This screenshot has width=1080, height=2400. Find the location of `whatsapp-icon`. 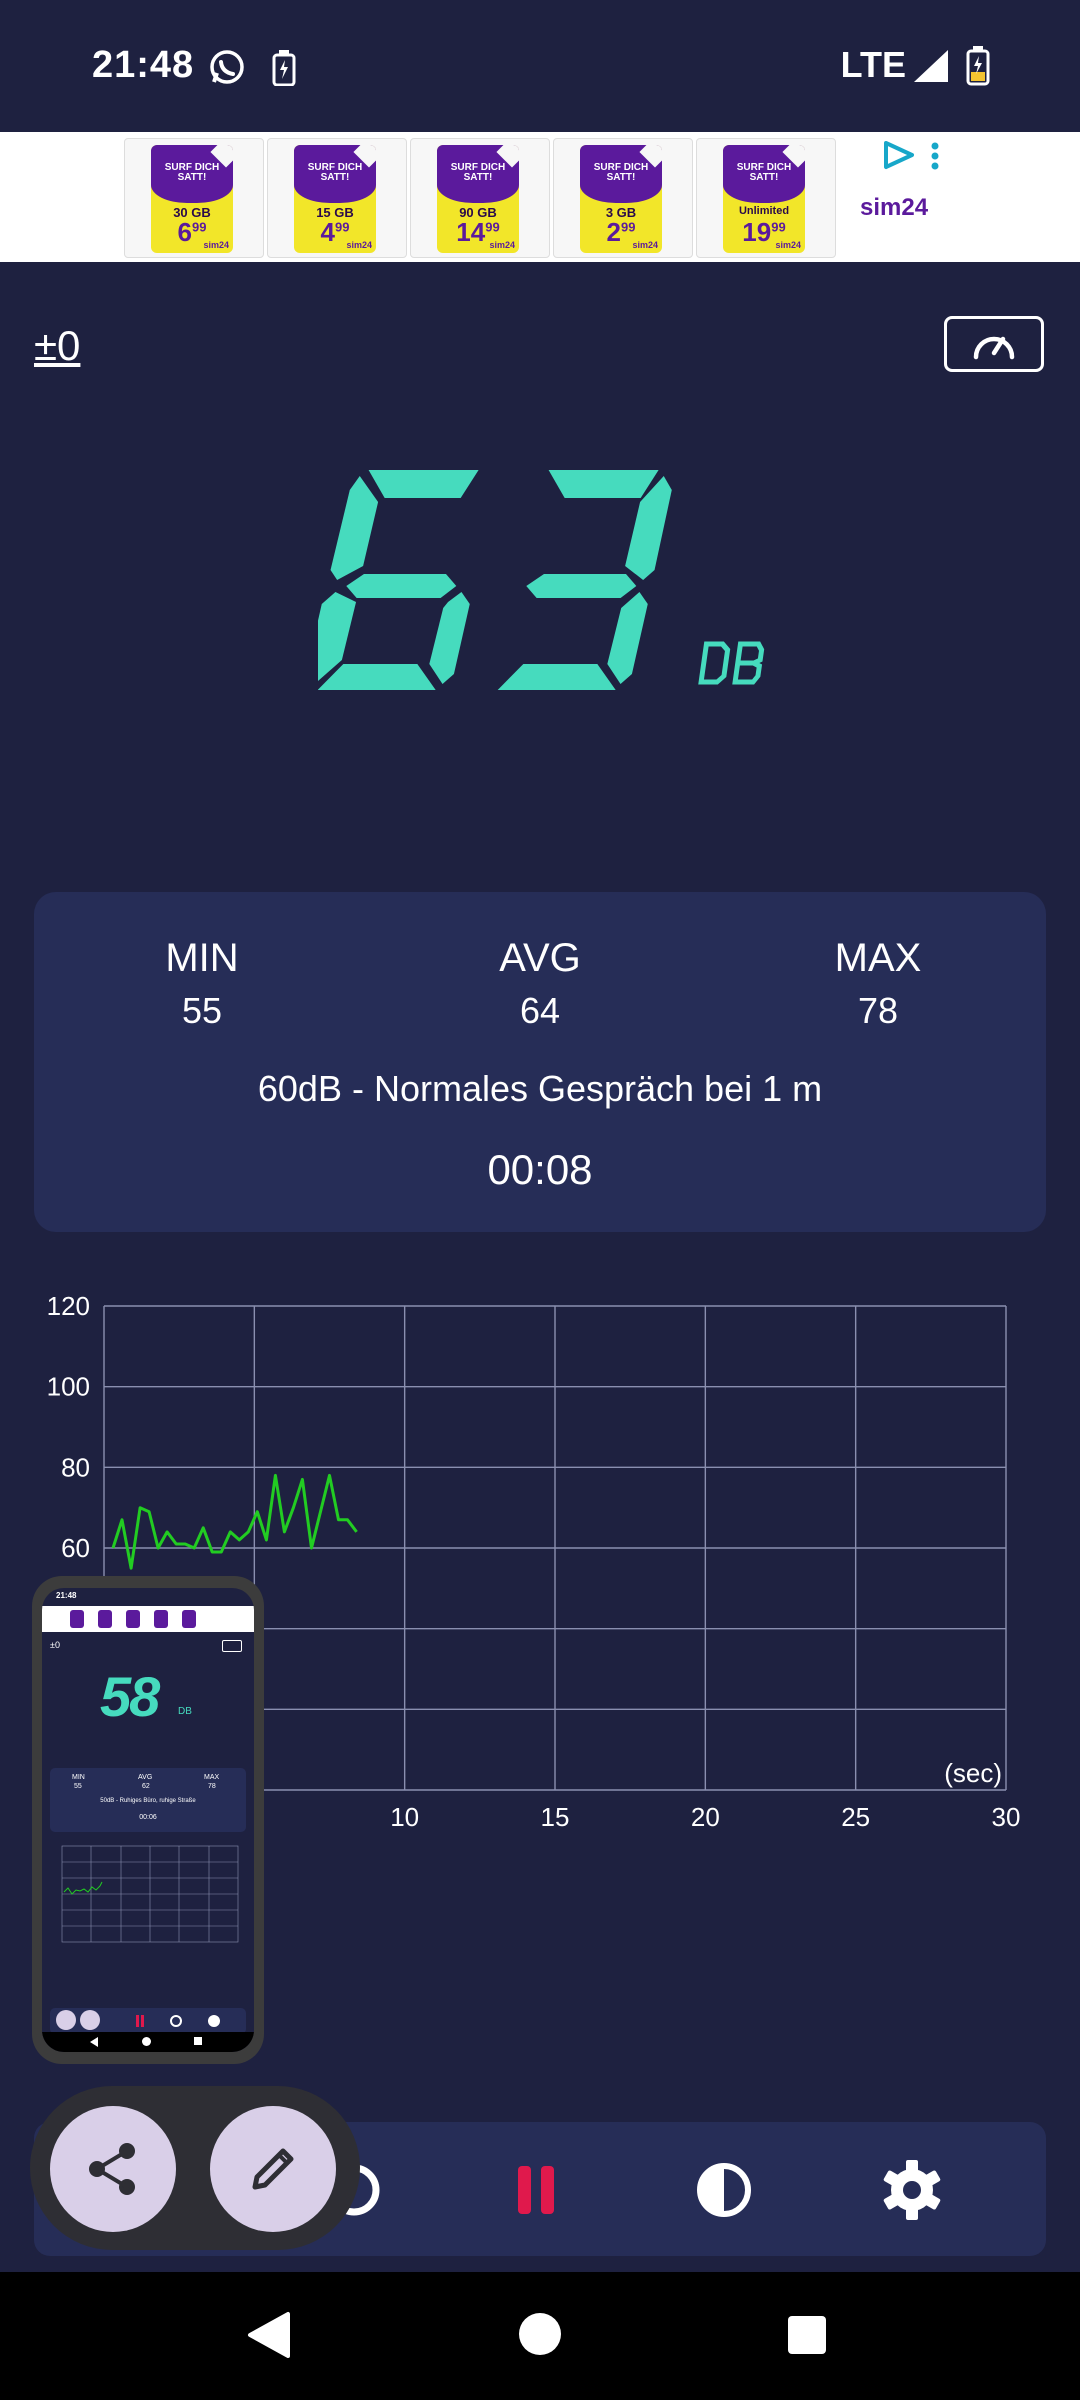

whatsapp-icon is located at coordinates (227, 69).